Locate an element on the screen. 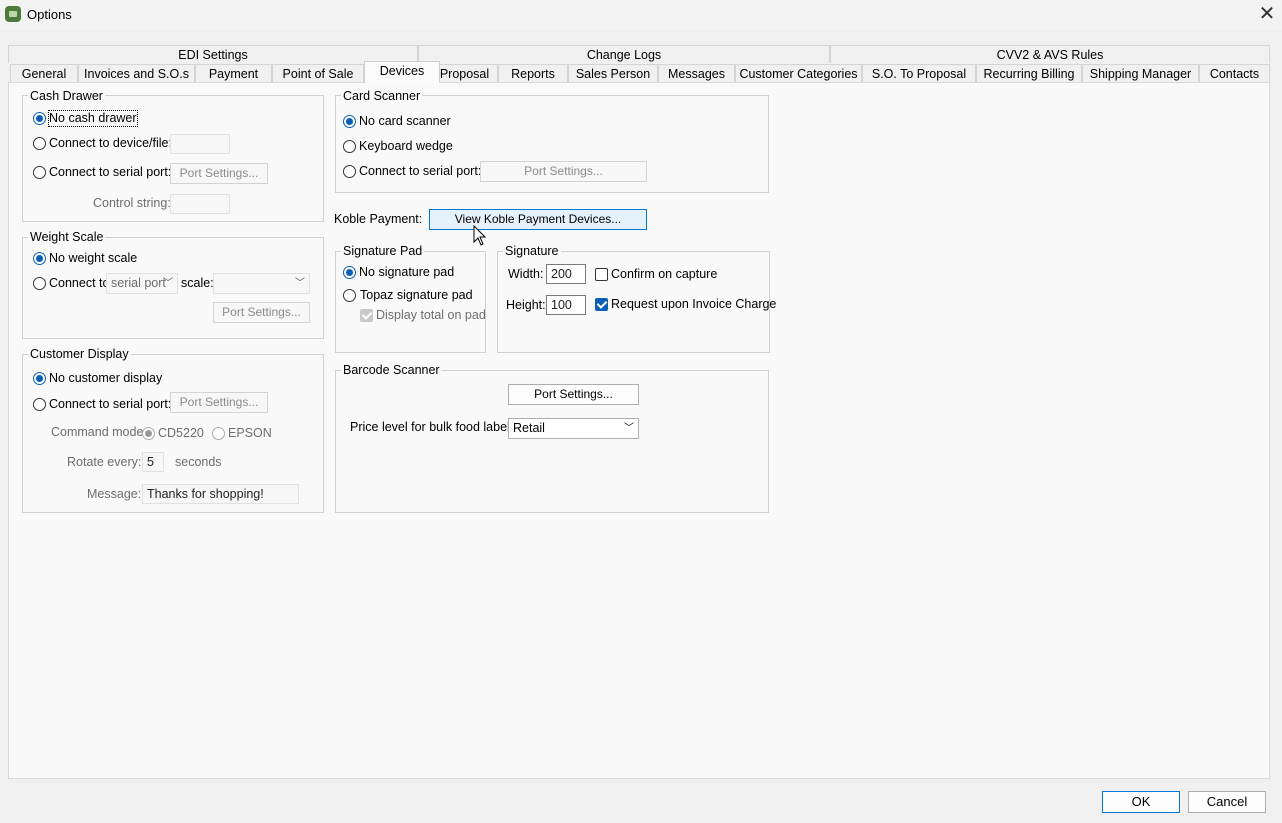 The image size is (1282, 823). rotate-seconds-input: 5 is located at coordinates (153, 462).